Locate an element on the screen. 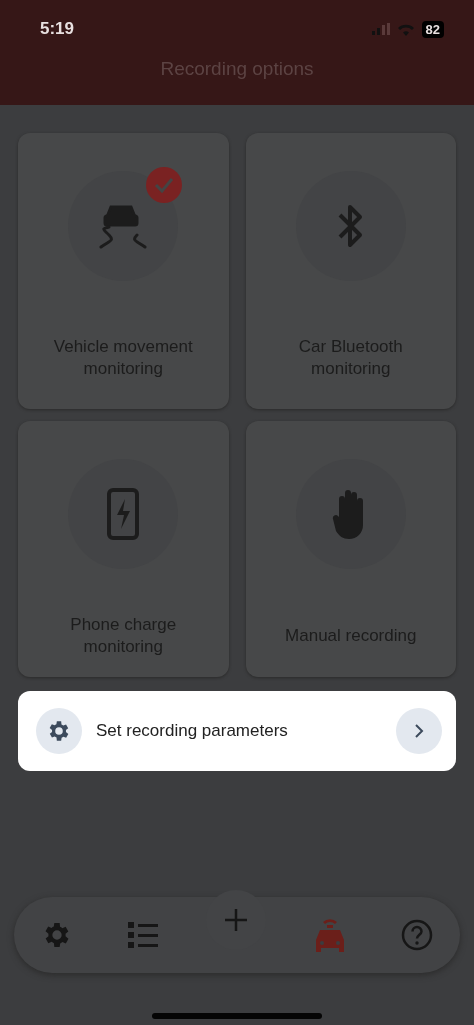 The width and height of the screenshot is (474, 1025). plus-icon is located at coordinates (235, 920).